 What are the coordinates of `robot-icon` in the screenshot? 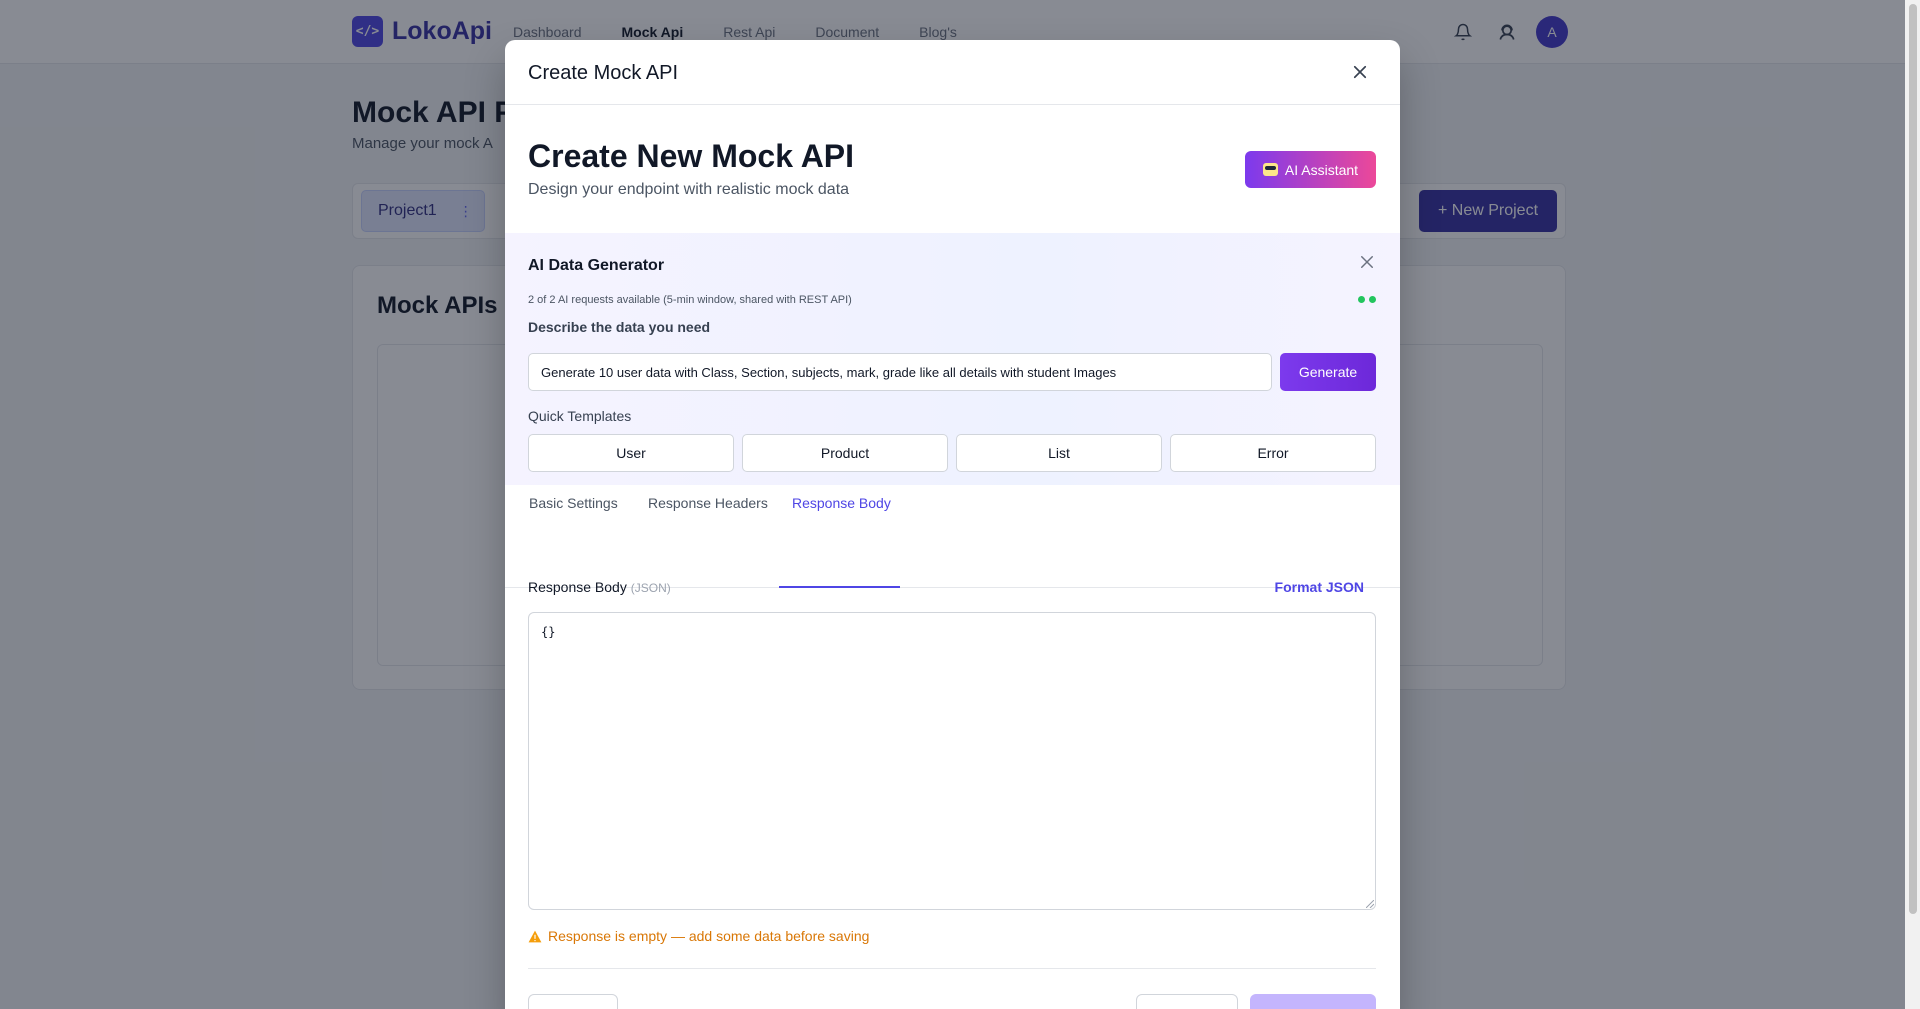 It's located at (1270, 169).